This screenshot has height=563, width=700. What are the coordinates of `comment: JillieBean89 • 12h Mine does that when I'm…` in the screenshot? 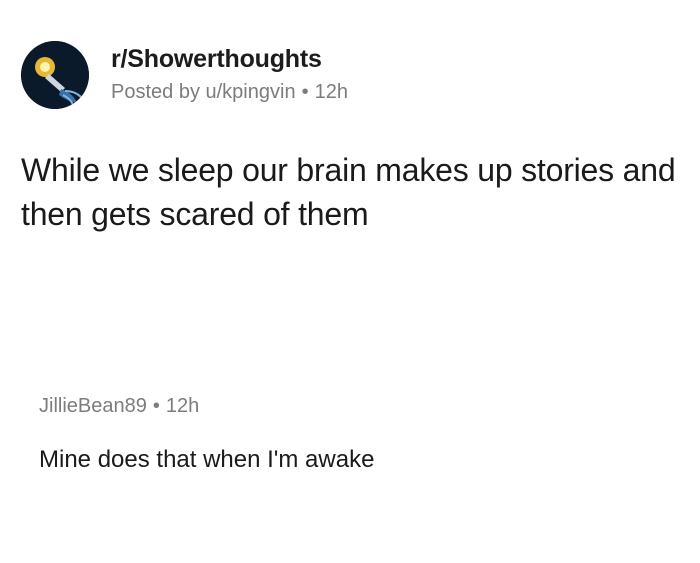 It's located at (206, 434).